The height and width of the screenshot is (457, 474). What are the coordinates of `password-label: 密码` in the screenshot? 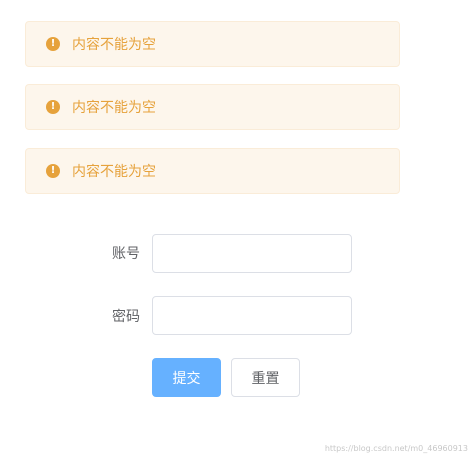 It's located at (126, 317).